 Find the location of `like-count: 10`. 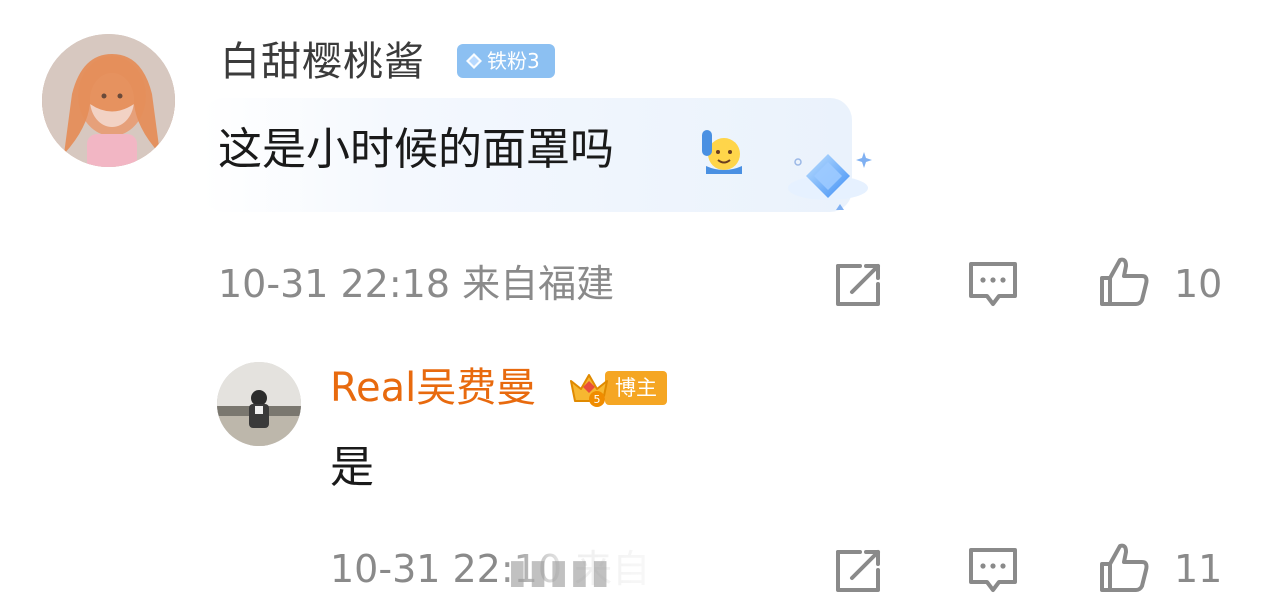

like-count: 10 is located at coordinates (1198, 284).